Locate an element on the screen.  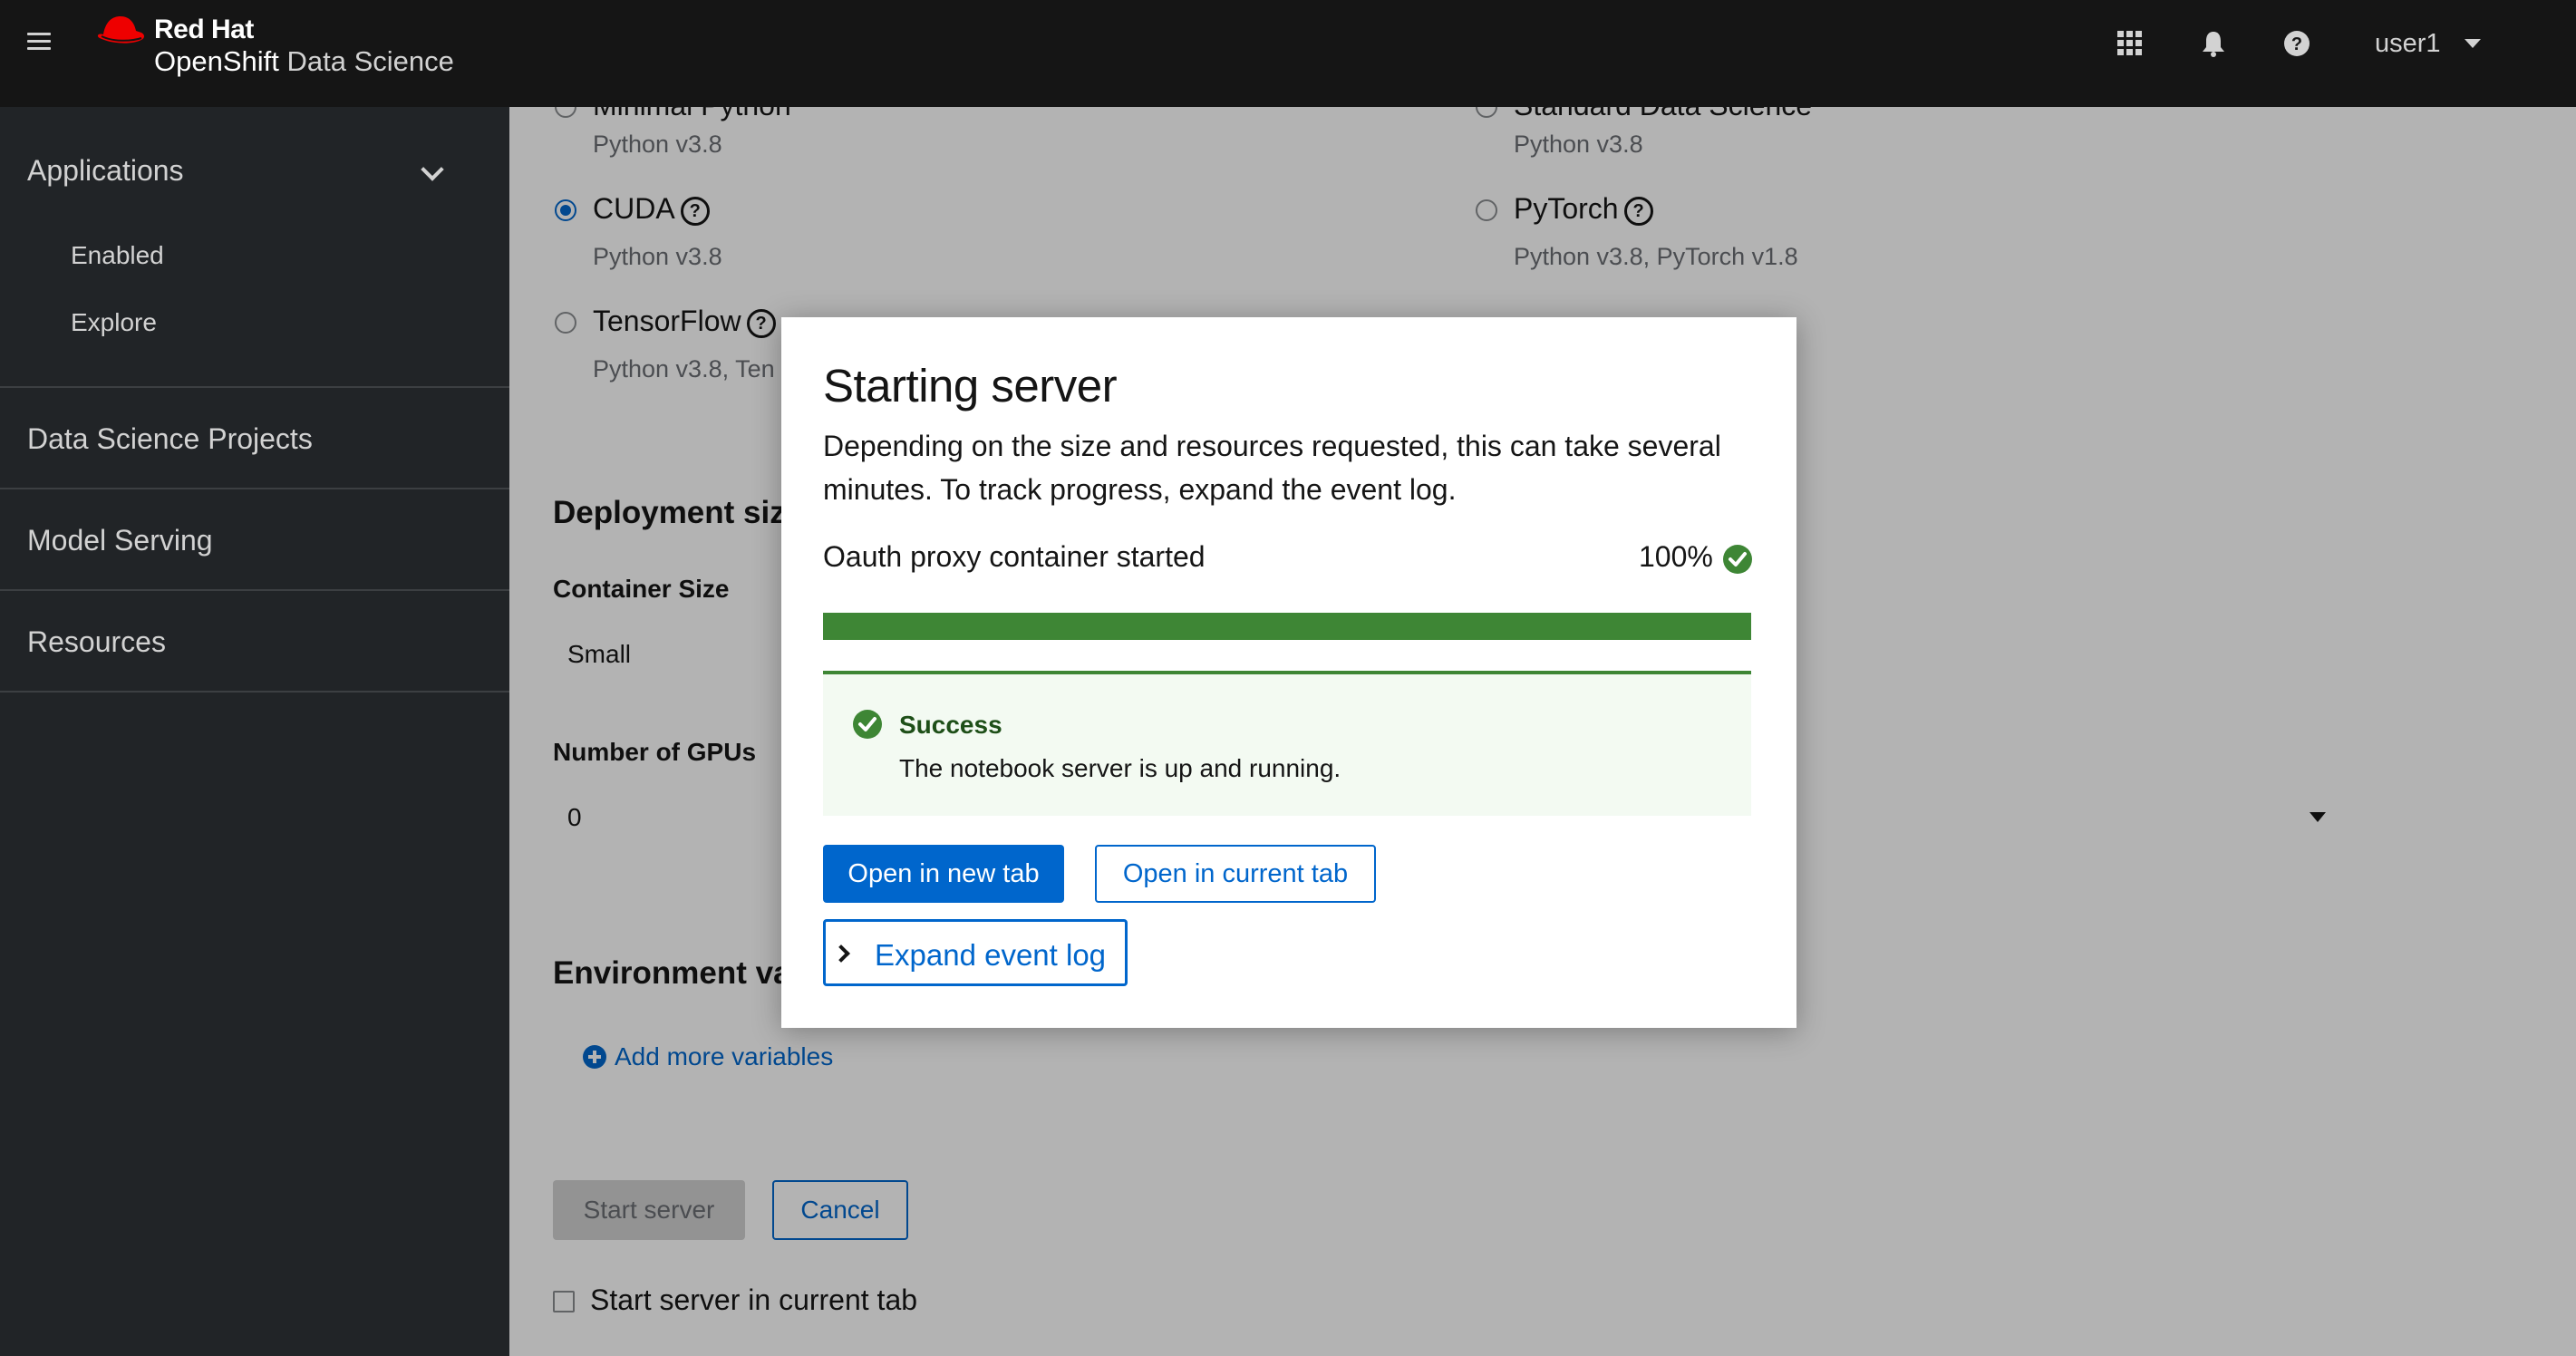
sidebar-item-resources: Resources is located at coordinates (96, 642).